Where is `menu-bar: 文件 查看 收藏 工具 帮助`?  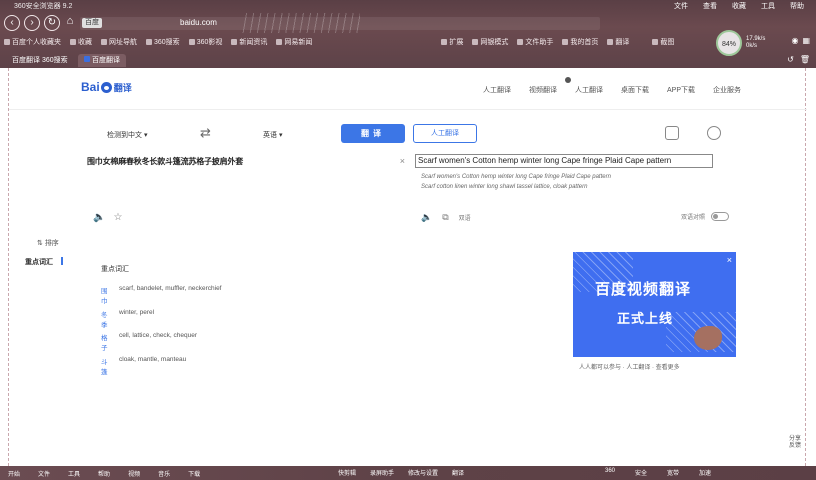
menu-bar: 文件 查看 收藏 工具 帮助 is located at coordinates (739, 6).